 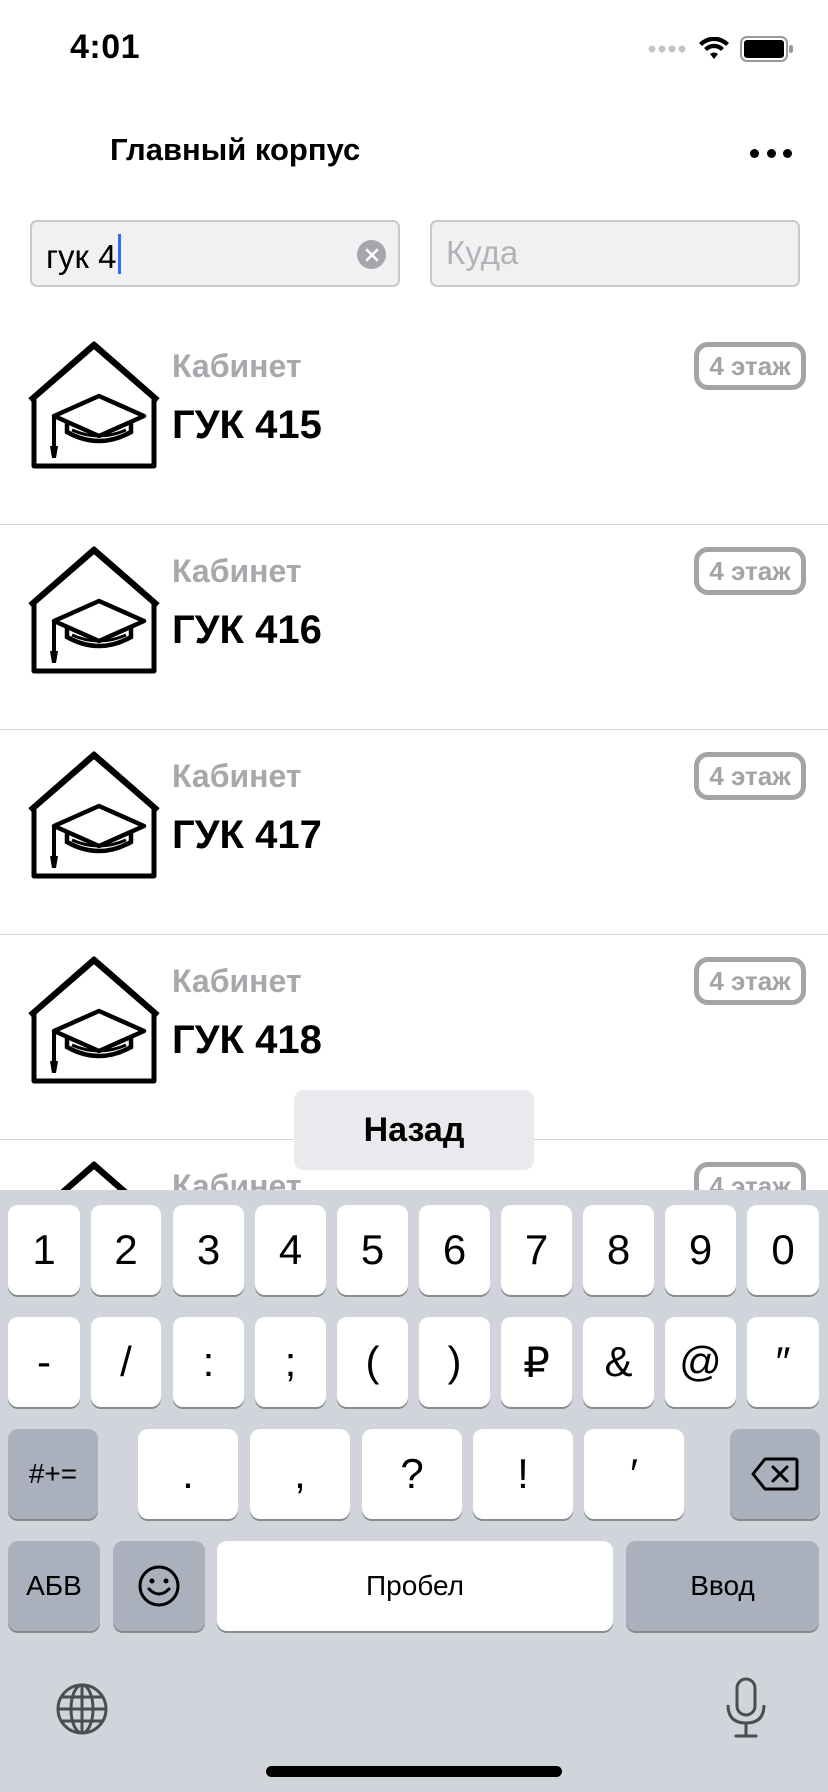 What do you see at coordinates (700, 1250) in the screenshot?
I see `key-9: 9` at bounding box center [700, 1250].